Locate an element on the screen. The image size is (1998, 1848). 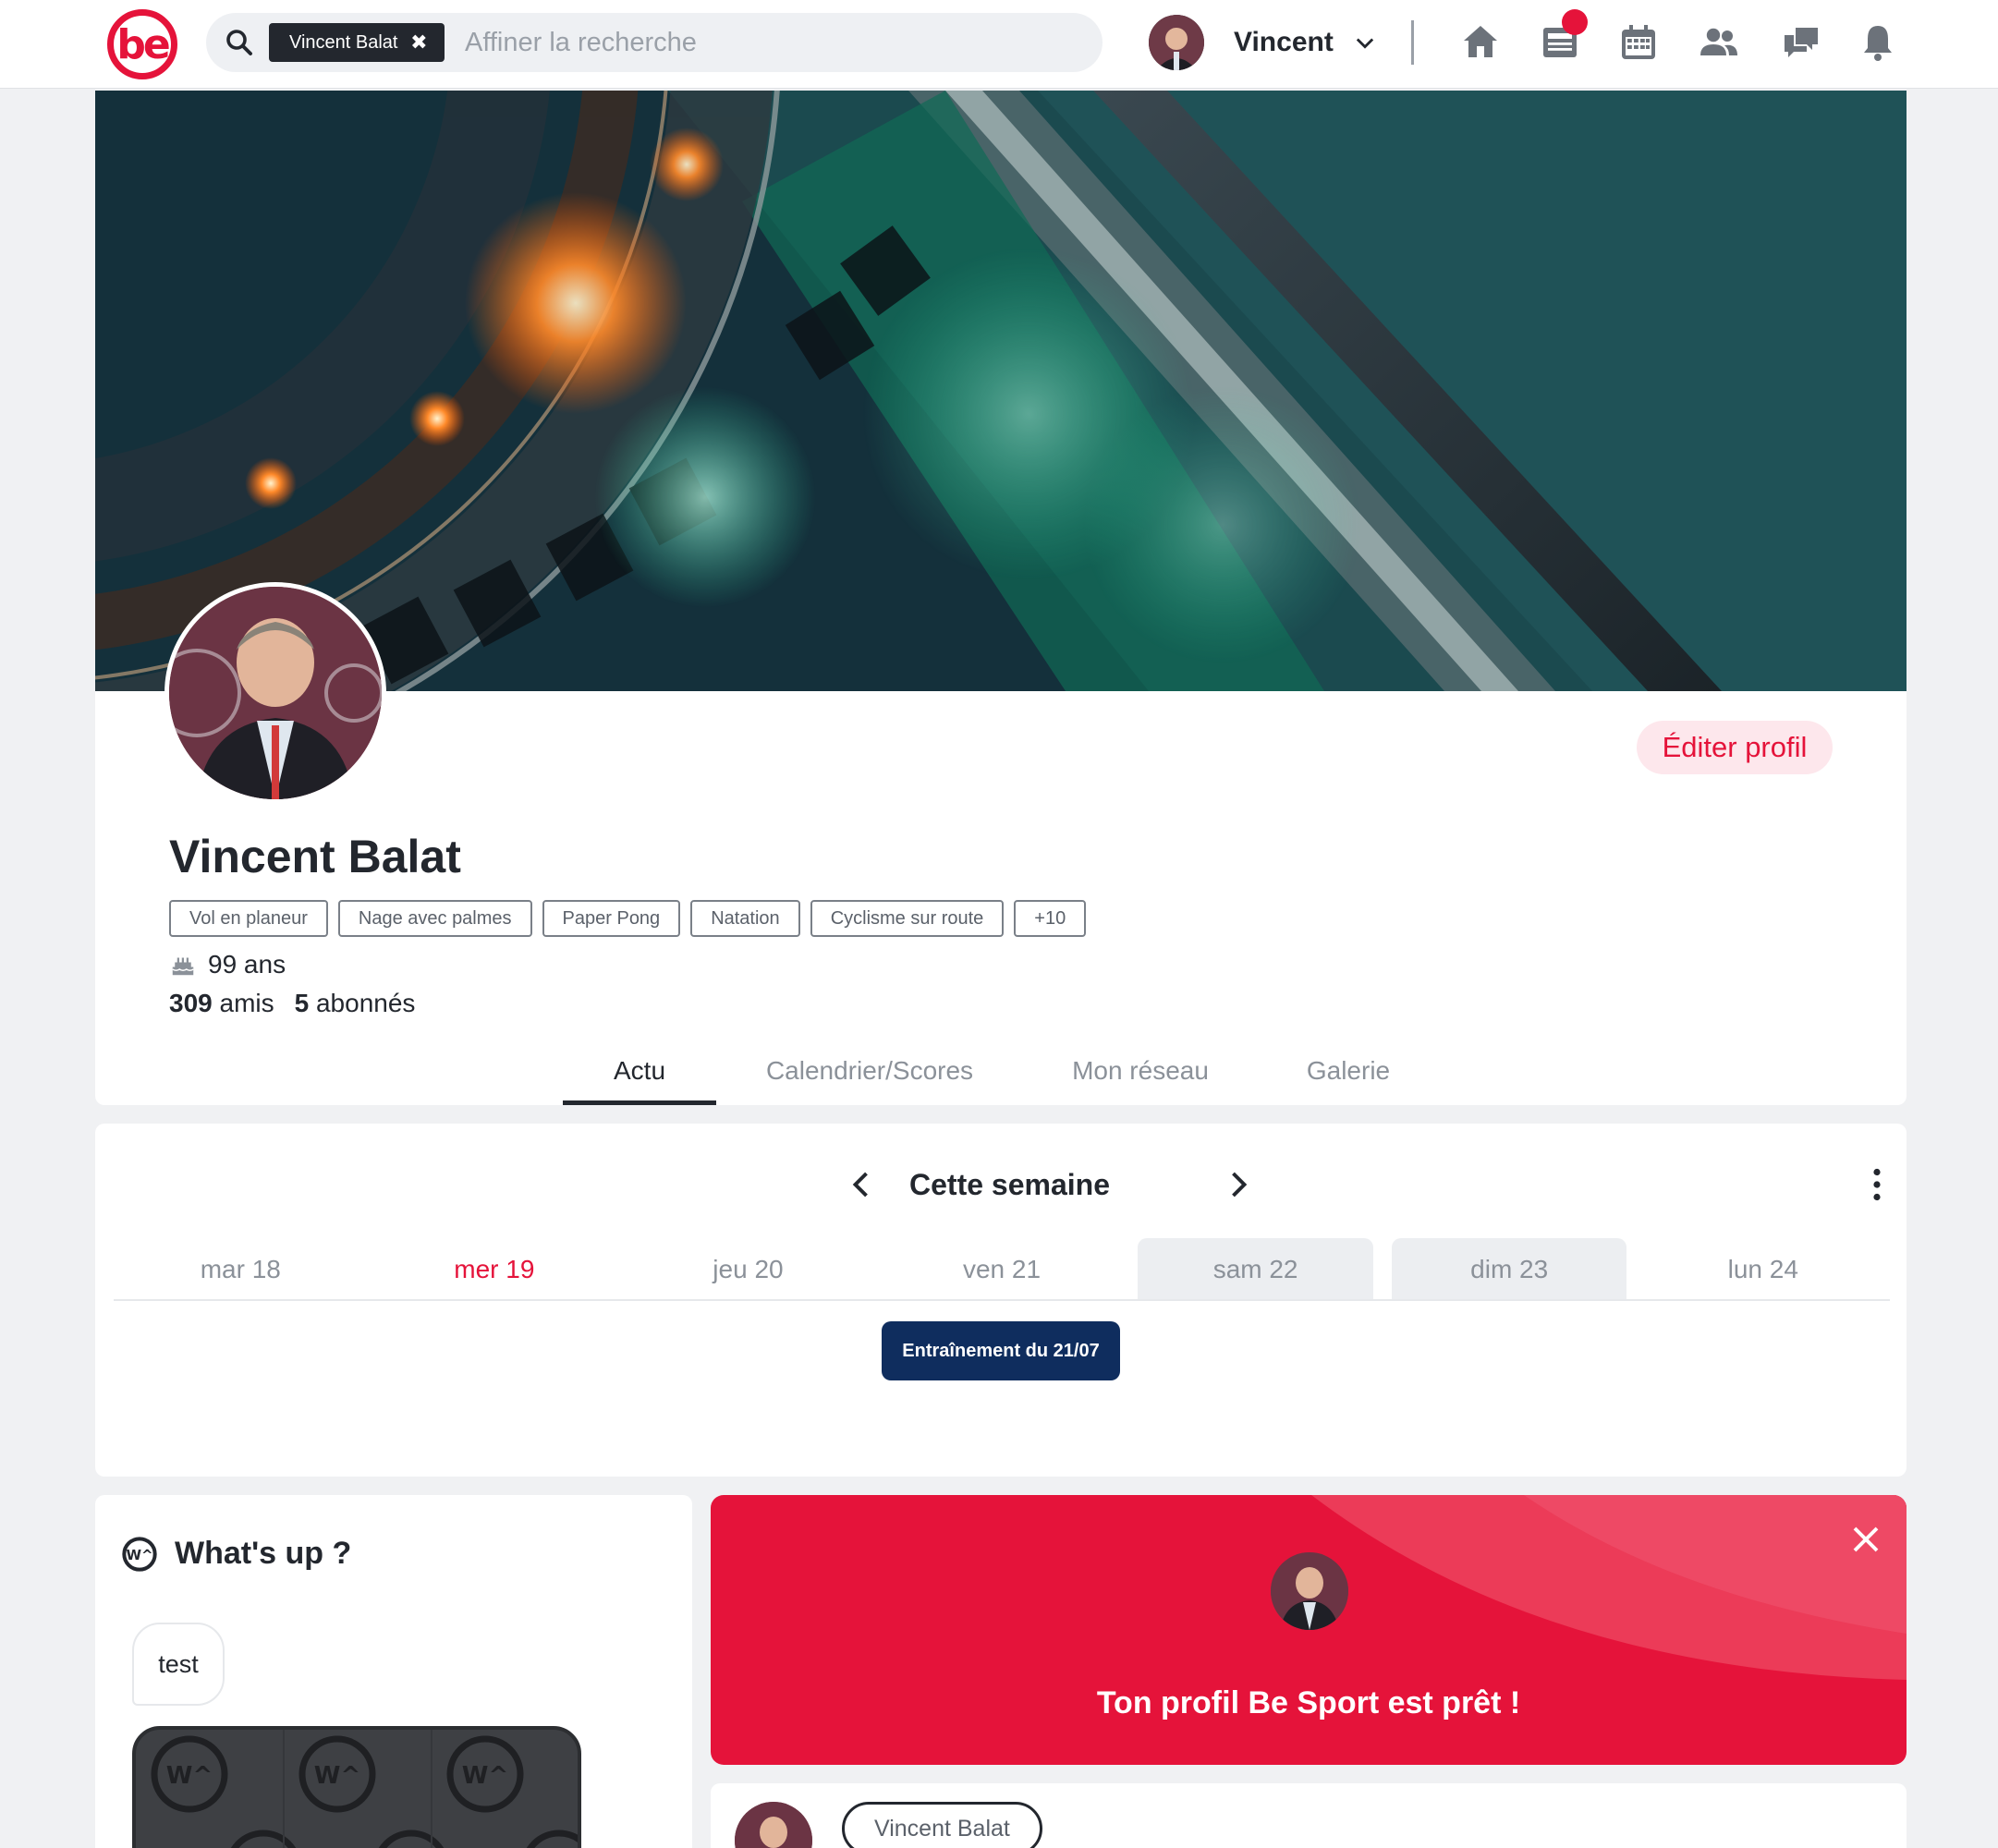
search-filter-chip: Vincent Balat ✖ is located at coordinates (357, 43).